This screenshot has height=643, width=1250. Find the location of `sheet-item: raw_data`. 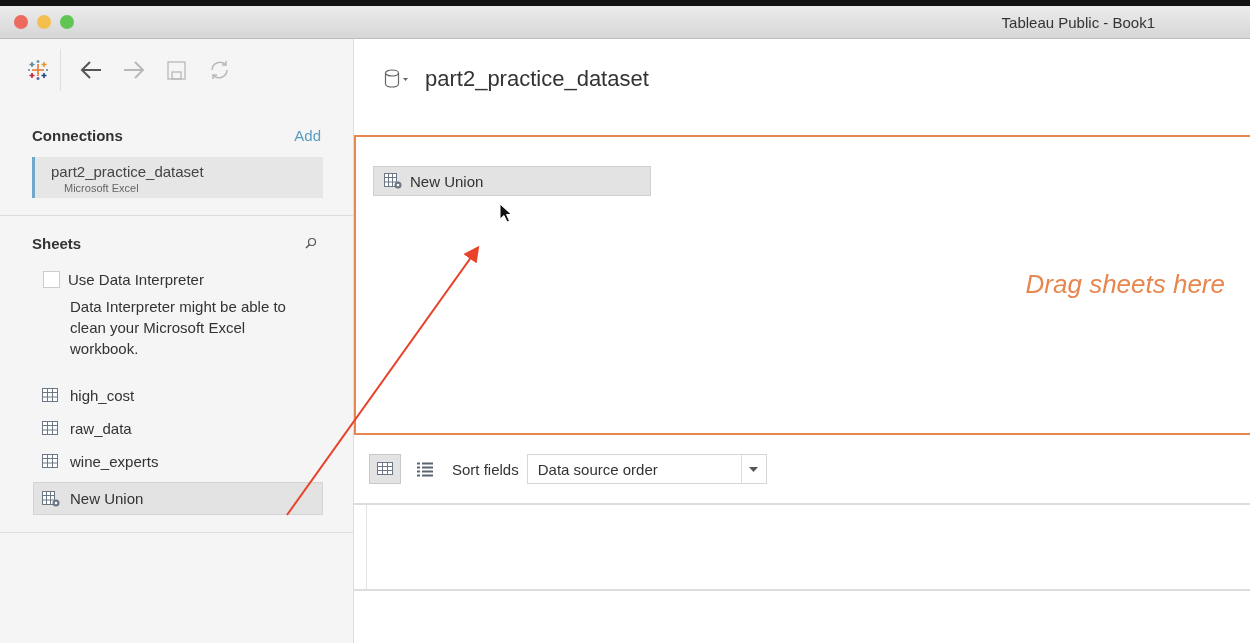

sheet-item: raw_data is located at coordinates (178, 428).